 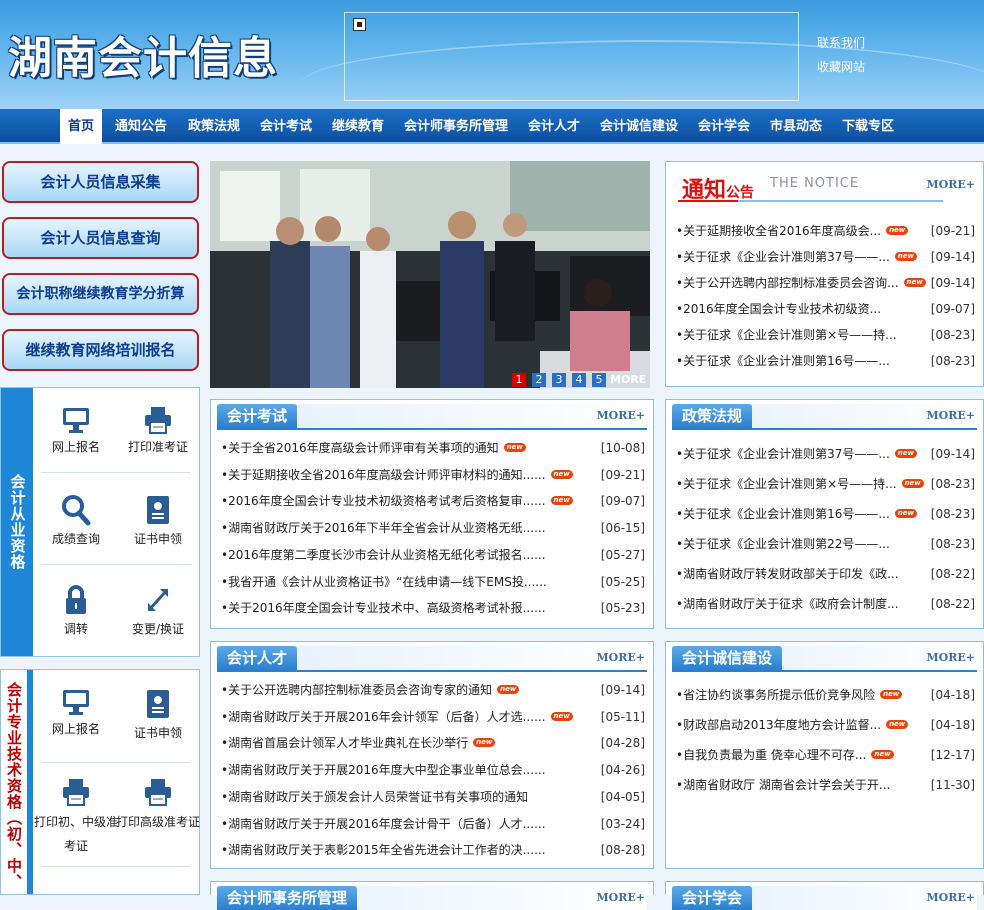 What do you see at coordinates (712, 416) in the screenshot?
I see `policy-title: 政策法规` at bounding box center [712, 416].